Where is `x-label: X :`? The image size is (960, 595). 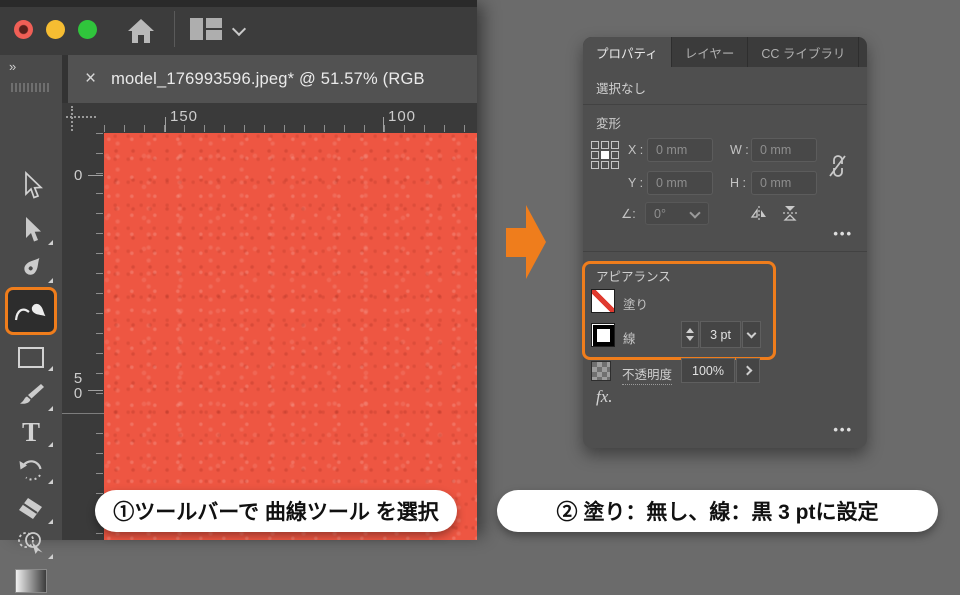
x-label: X : is located at coordinates (636, 150).